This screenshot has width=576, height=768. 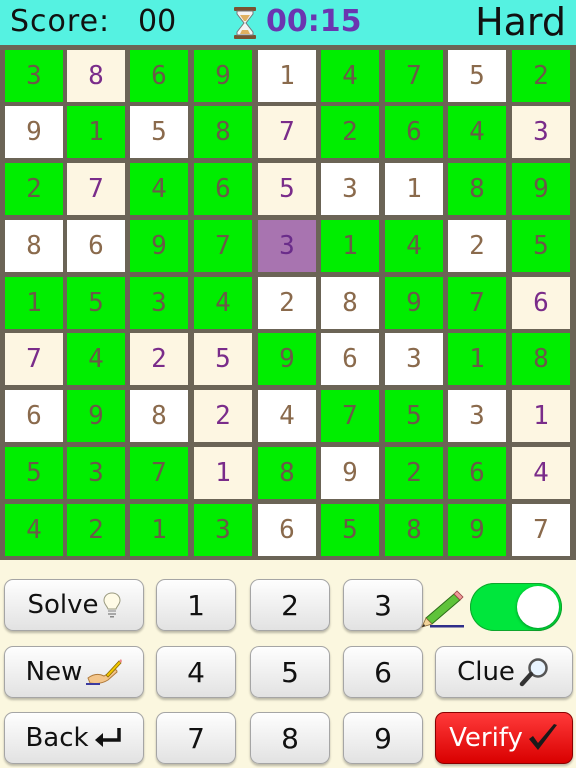 I want to click on digit-button-9: 9, so click(x=383, y=738).